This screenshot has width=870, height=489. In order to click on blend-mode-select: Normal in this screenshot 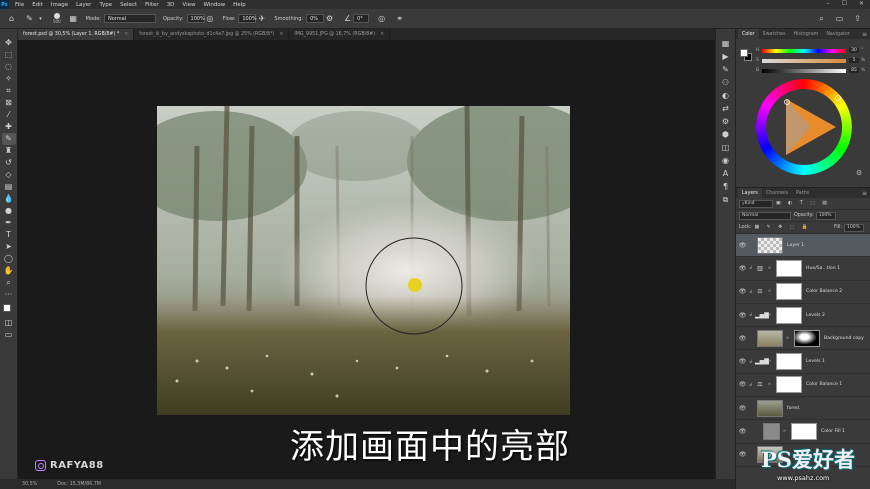, I will do `click(765, 215)`.